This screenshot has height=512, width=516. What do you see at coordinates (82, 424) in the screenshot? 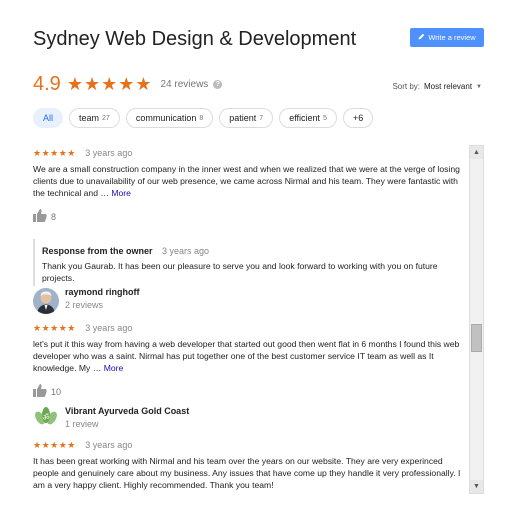
I see `review-author-stats: 1 review` at bounding box center [82, 424].